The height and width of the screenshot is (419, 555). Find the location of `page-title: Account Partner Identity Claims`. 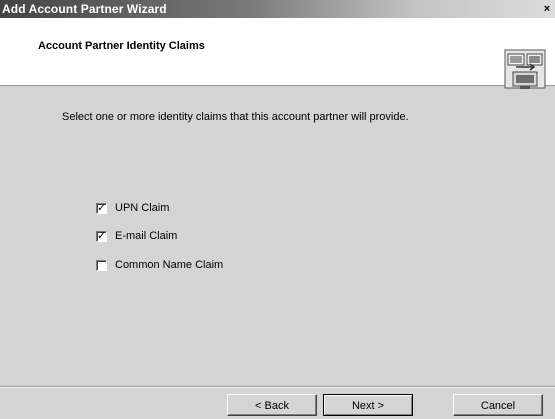

page-title: Account Partner Identity Claims is located at coordinates (121, 46).